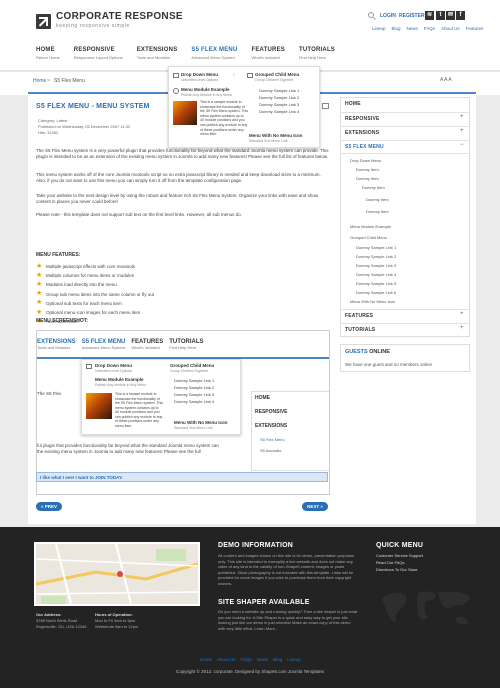 The image size is (500, 688). Describe the element at coordinates (406, 119) in the screenshot. I see `sidebar-item-responsive: RESPONSIVE` at that location.